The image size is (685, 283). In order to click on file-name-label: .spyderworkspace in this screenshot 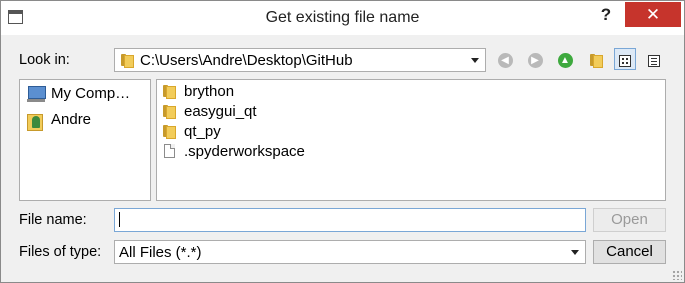, I will do `click(244, 151)`.